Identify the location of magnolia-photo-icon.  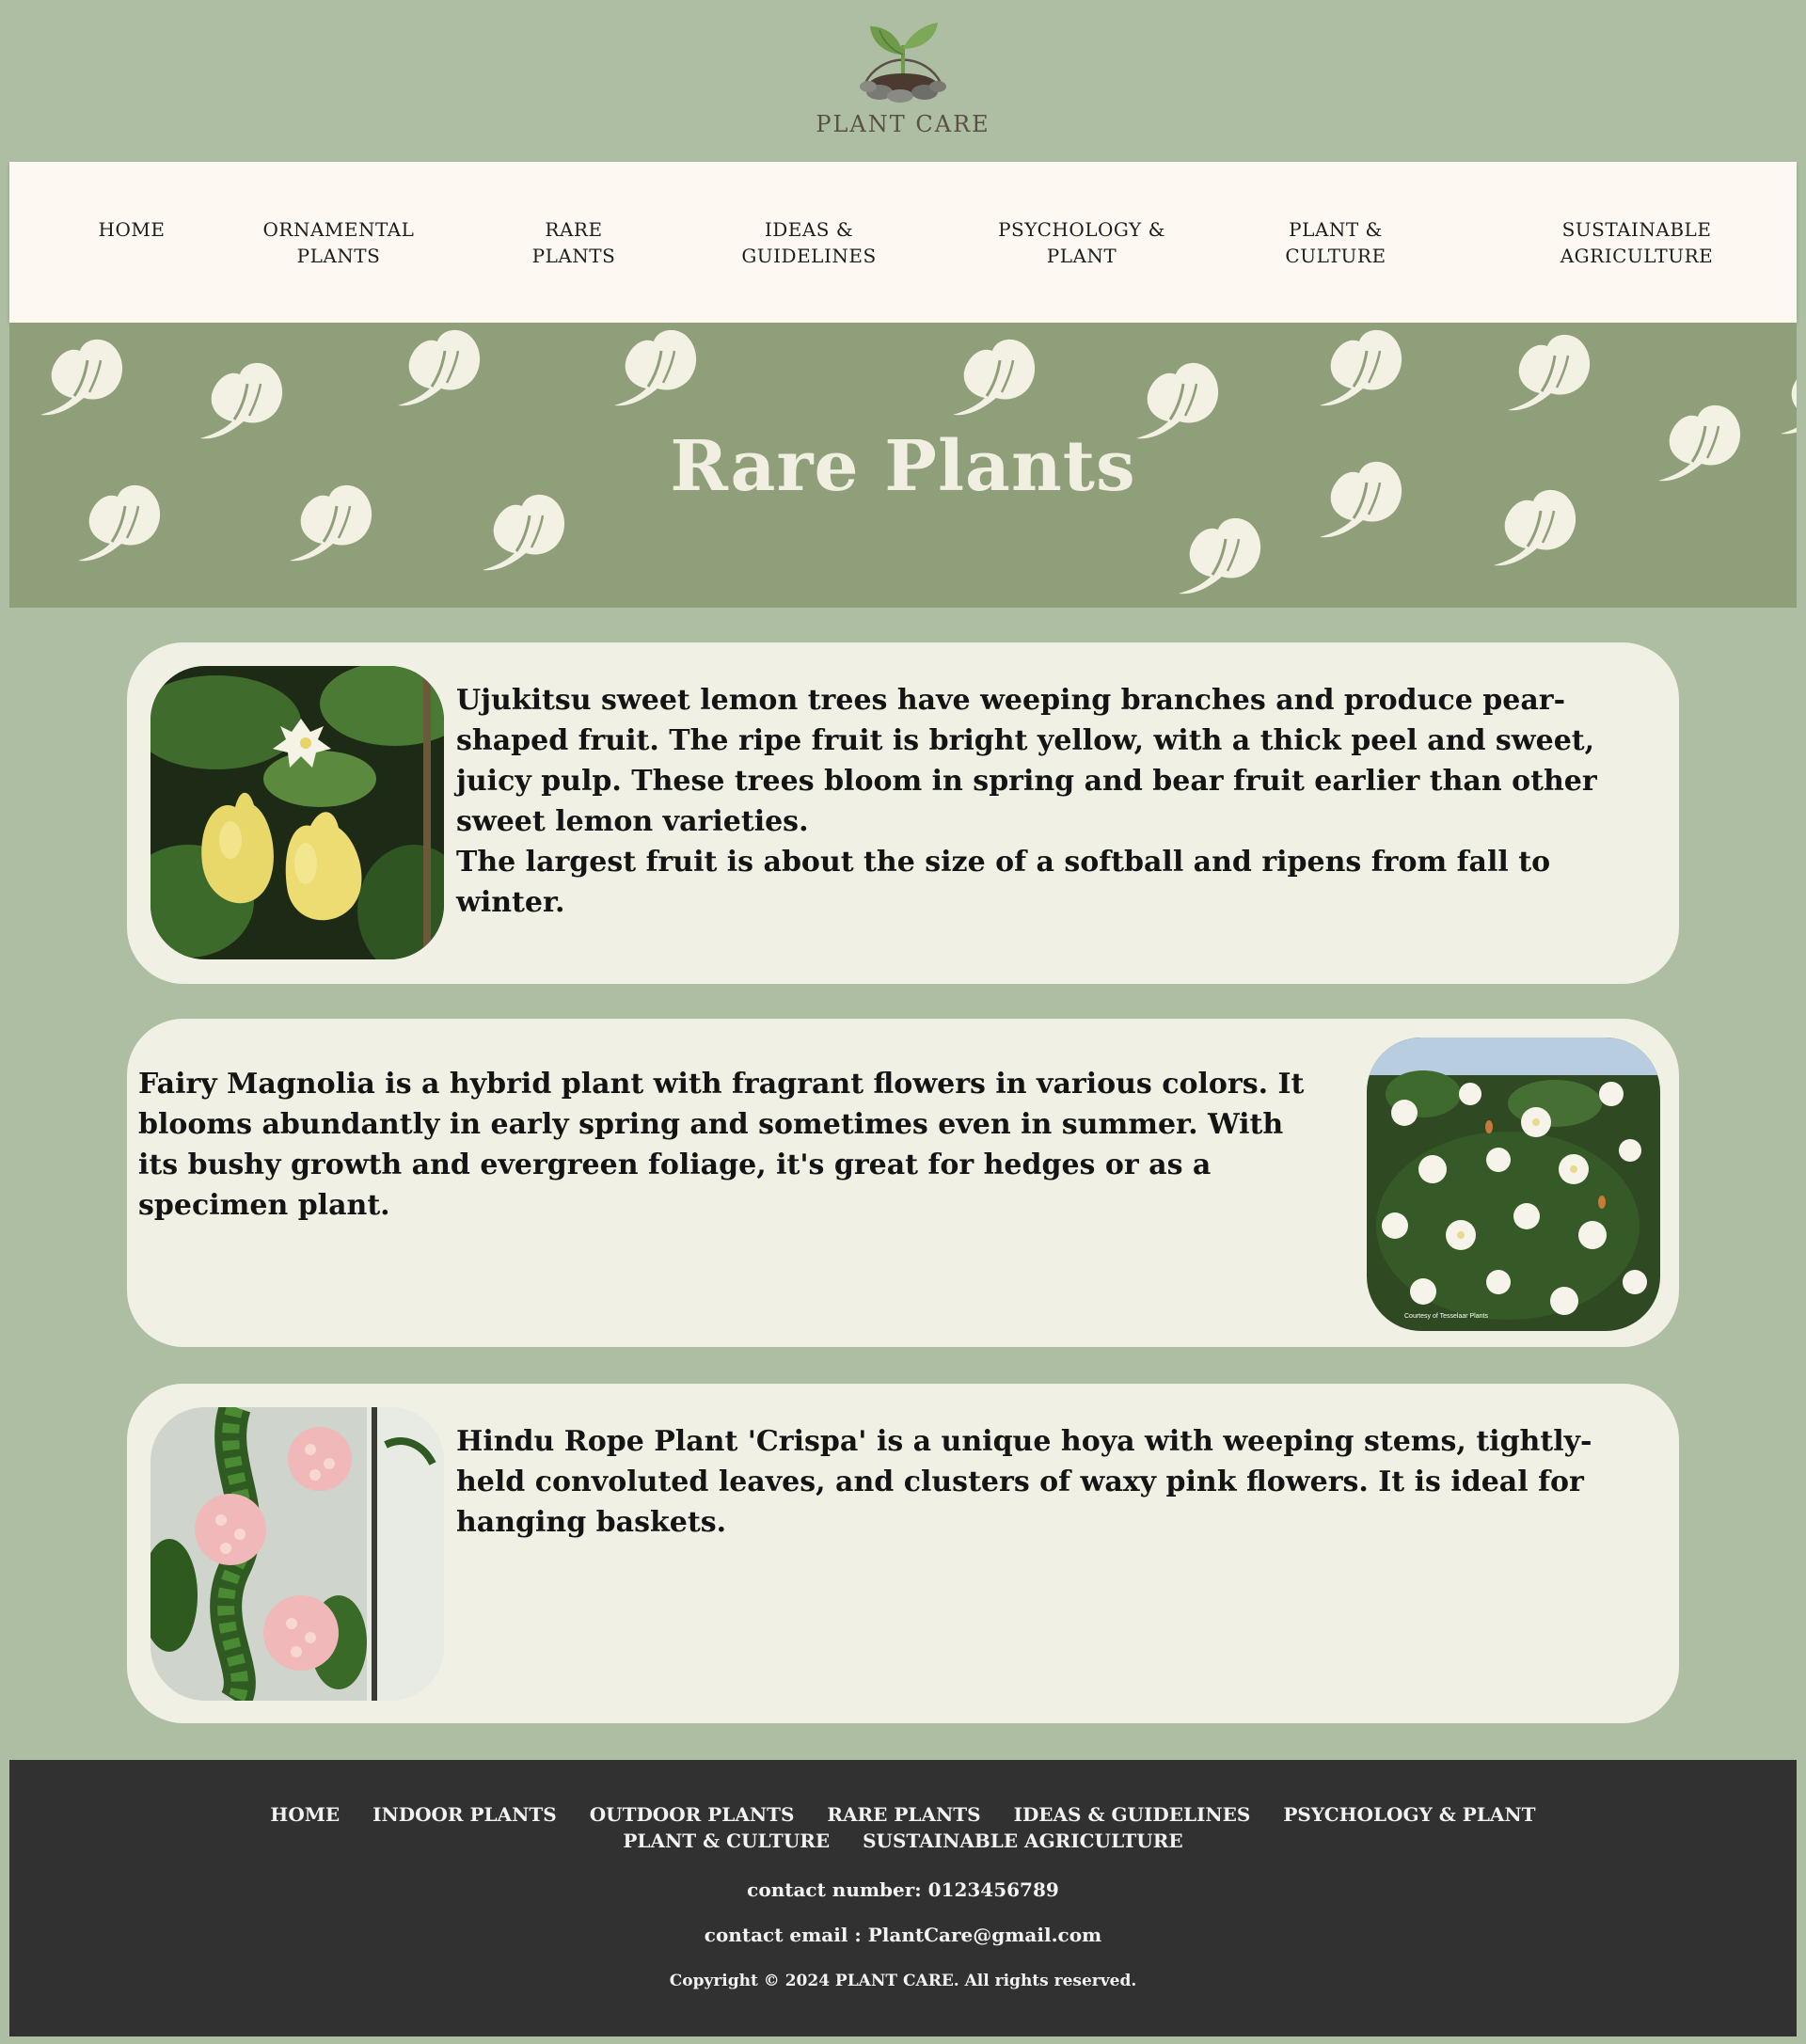
(1514, 1184).